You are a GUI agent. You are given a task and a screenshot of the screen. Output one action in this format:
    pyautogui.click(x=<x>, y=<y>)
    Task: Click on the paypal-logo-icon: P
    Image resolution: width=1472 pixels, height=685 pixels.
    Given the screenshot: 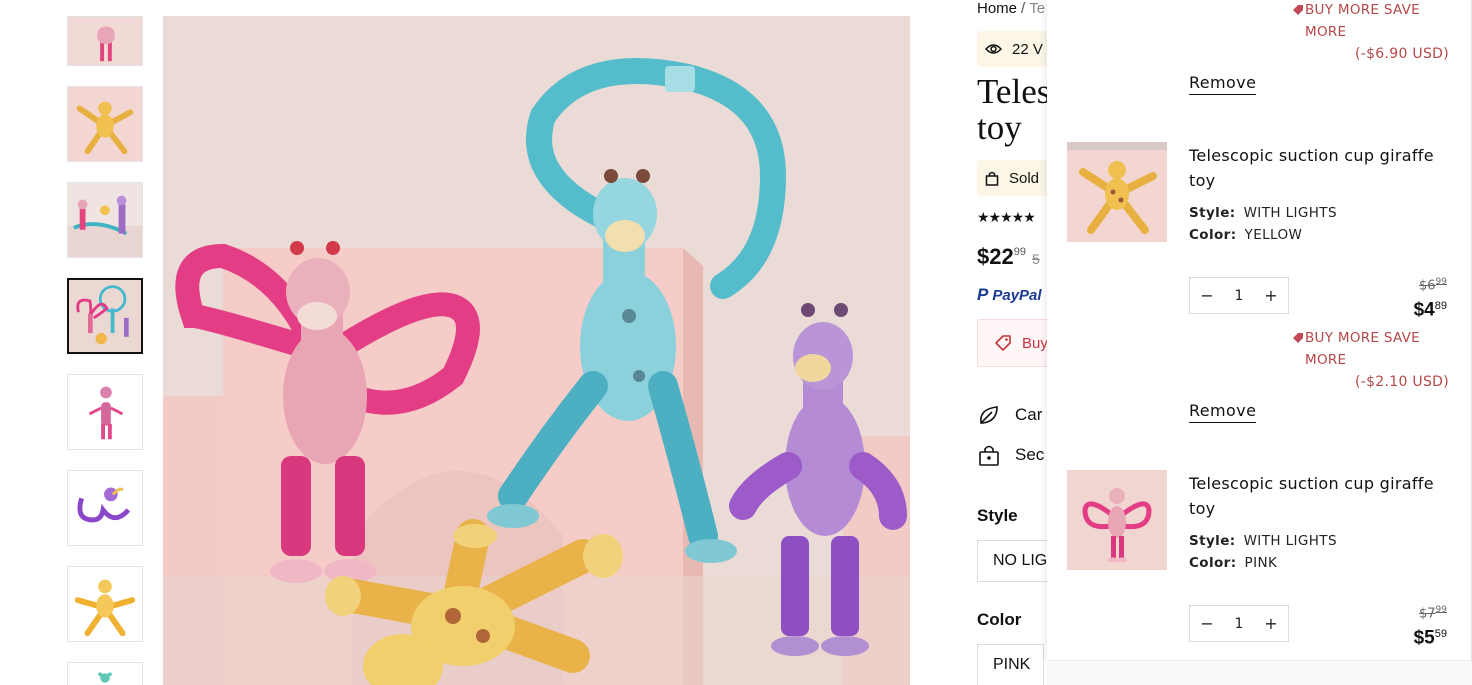 What is the action you would take?
    pyautogui.click(x=983, y=294)
    